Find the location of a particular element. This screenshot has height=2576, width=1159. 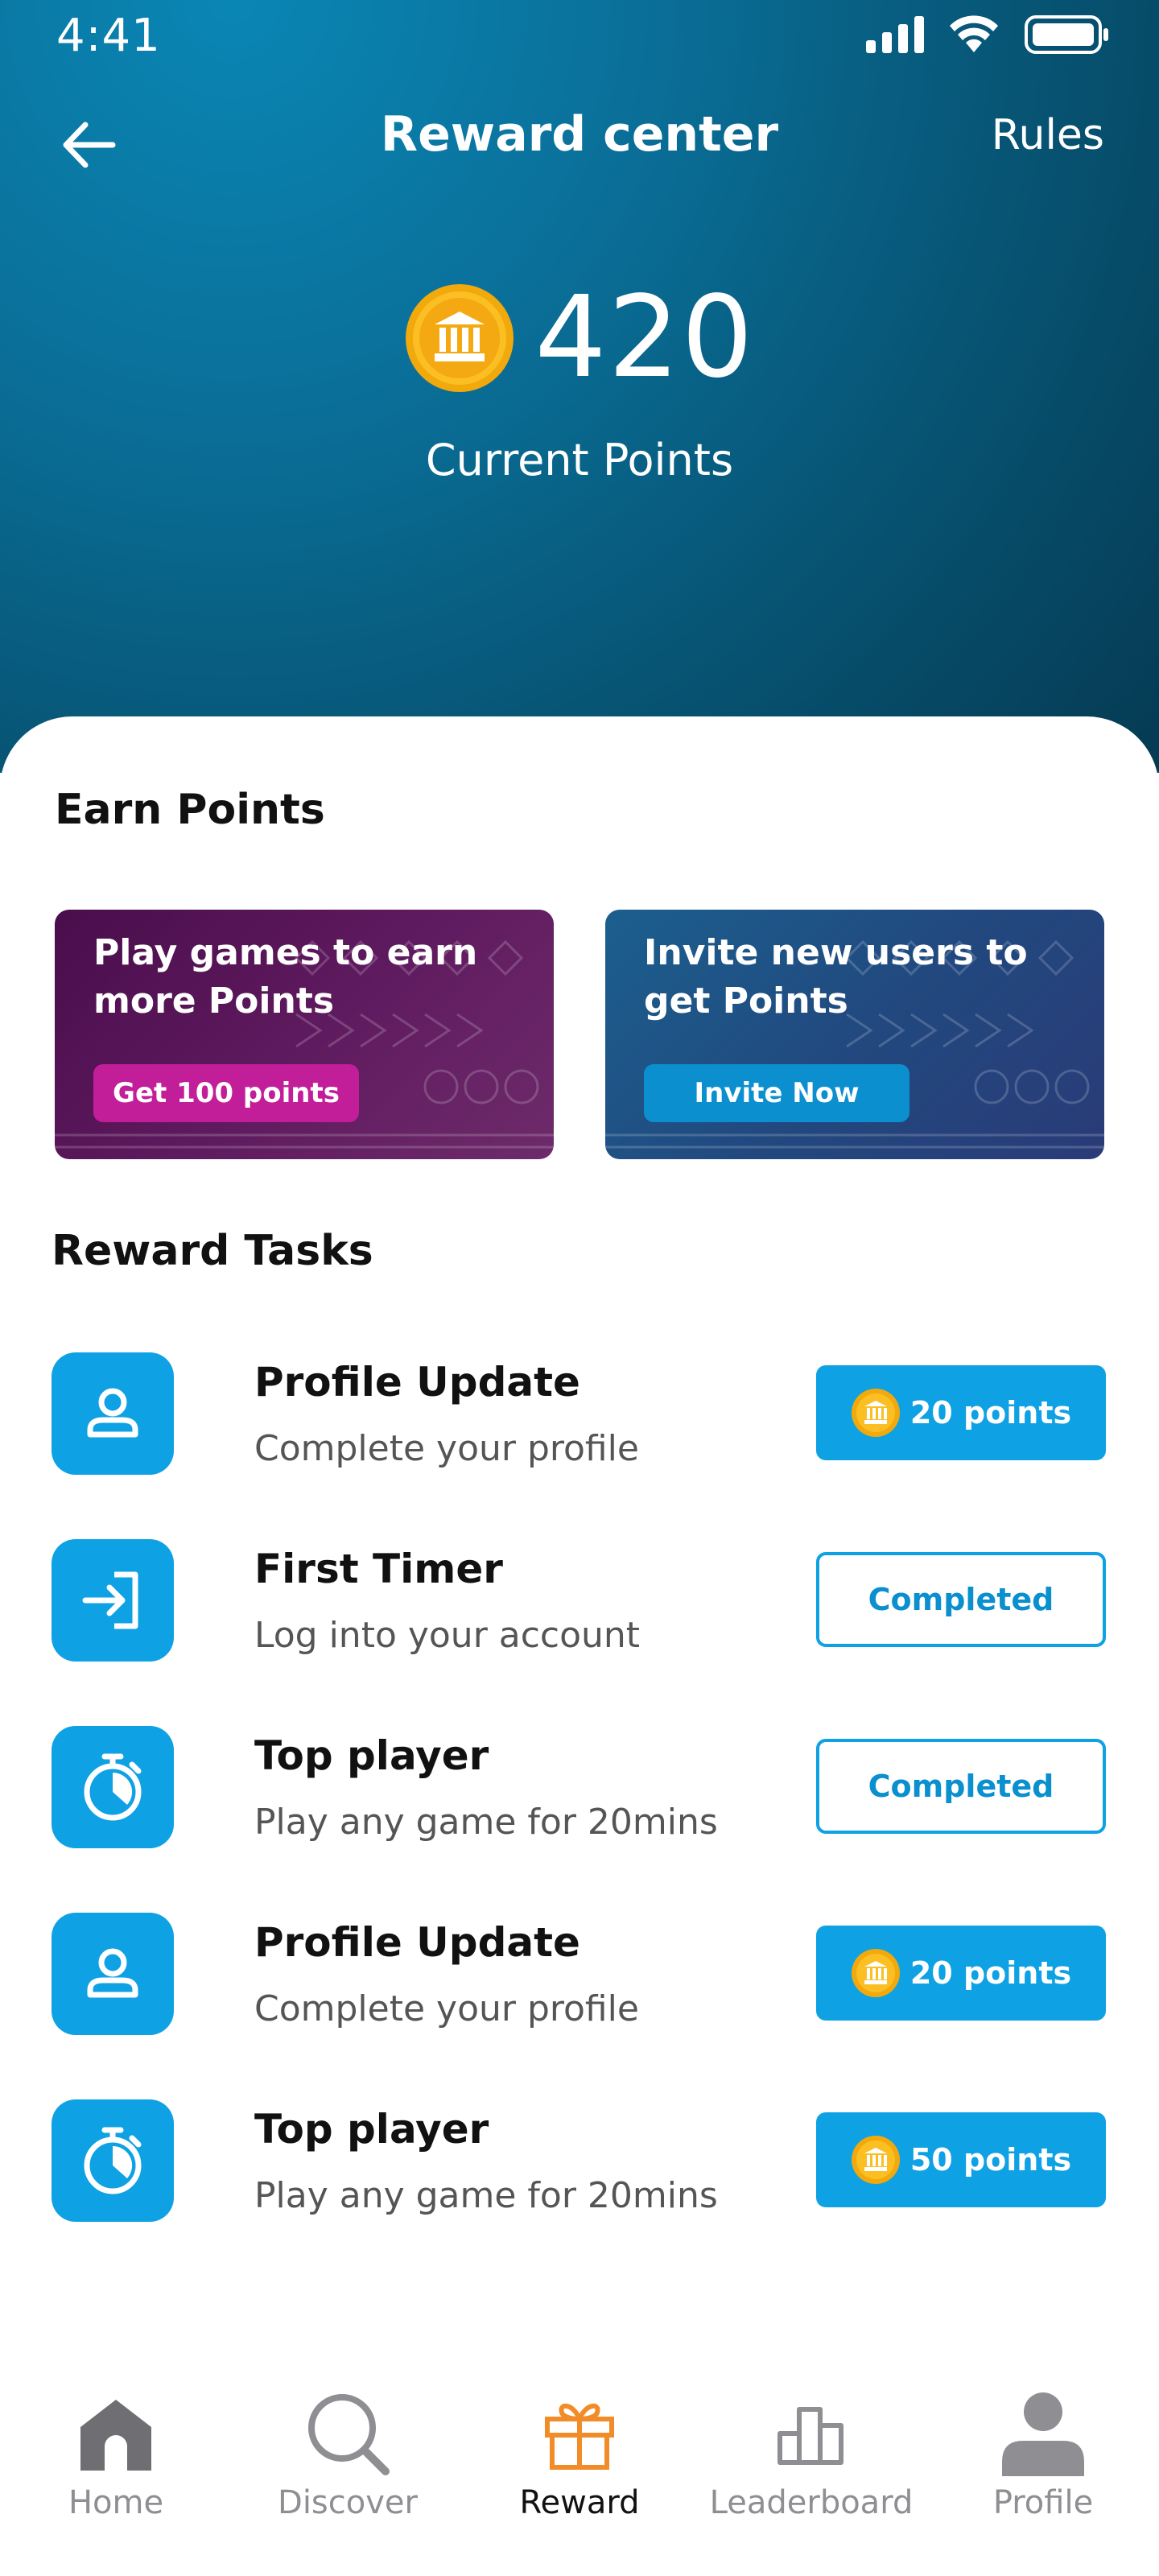

profile-icon is located at coordinates (1043, 2433).